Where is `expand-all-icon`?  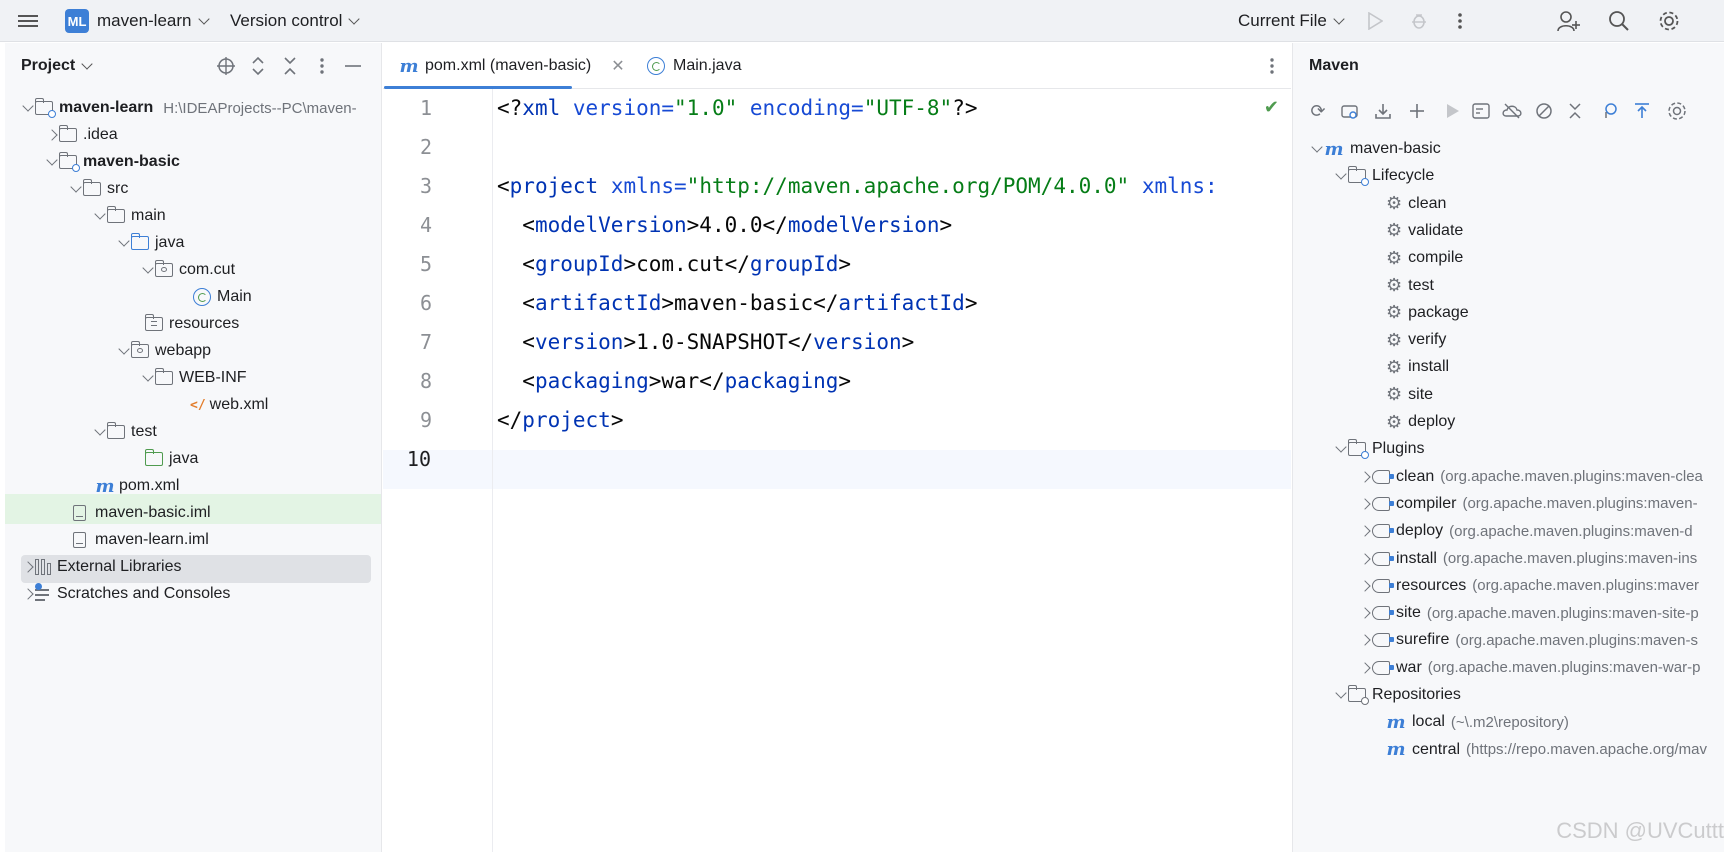 expand-all-icon is located at coordinates (258, 66).